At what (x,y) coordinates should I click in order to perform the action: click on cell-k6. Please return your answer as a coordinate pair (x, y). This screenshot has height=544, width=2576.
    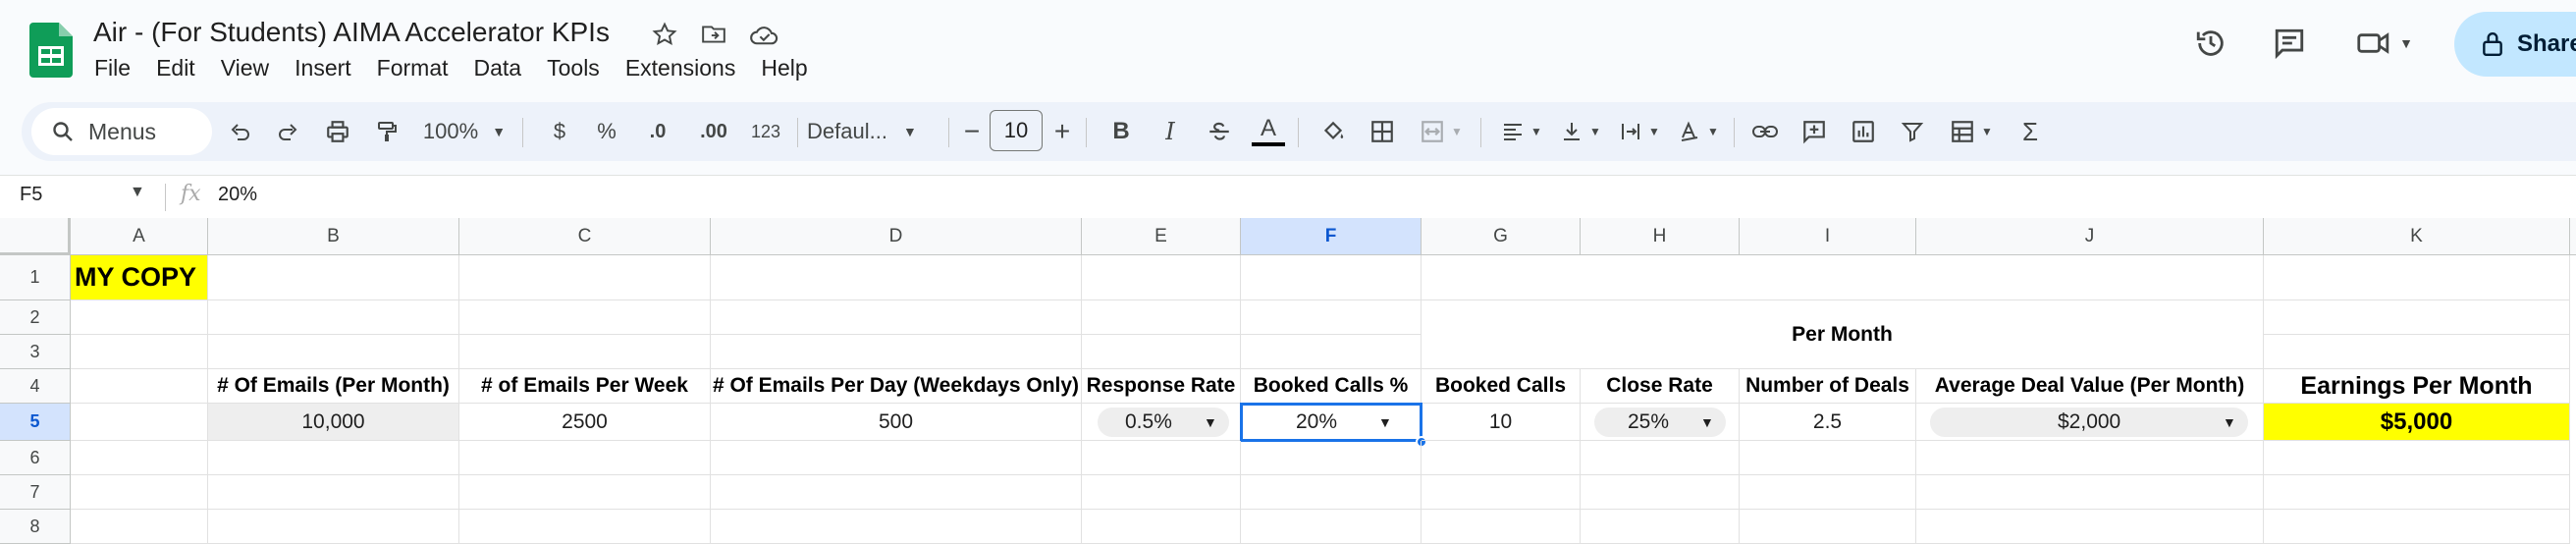
    Looking at the image, I should click on (2417, 458).